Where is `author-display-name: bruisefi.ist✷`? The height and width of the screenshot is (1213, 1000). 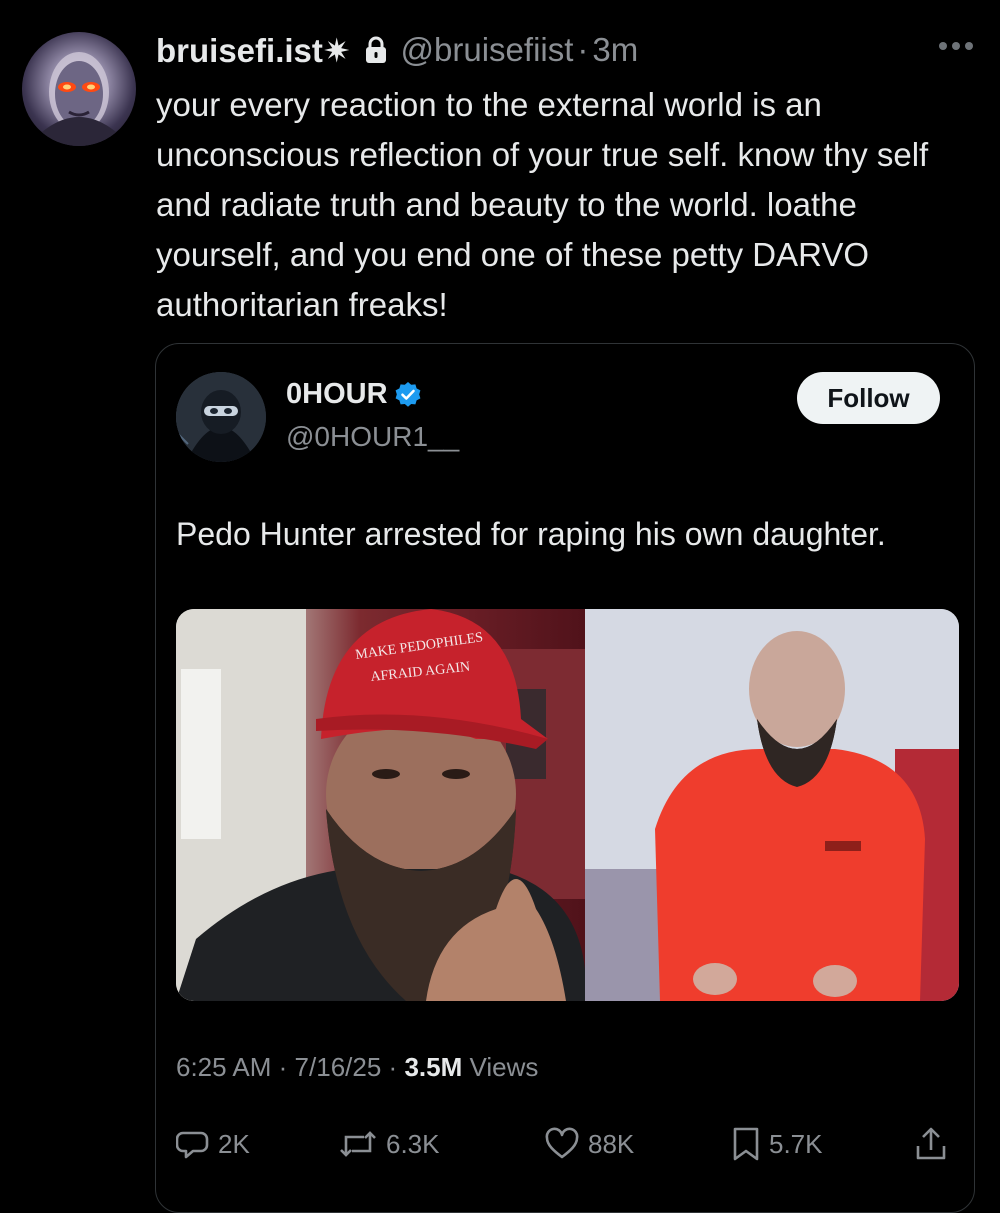 author-display-name: bruisefi.ist✷ is located at coordinates (253, 50).